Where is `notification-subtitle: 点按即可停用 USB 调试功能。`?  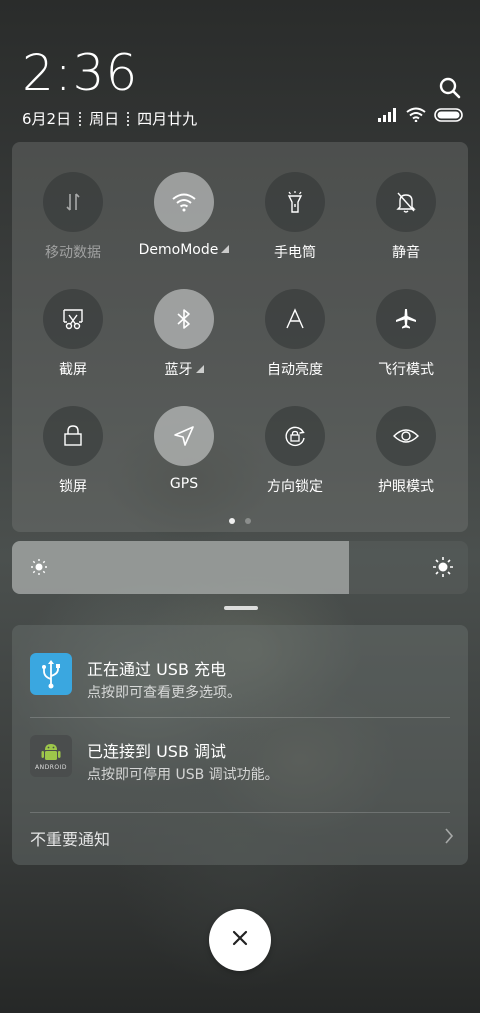
notification-subtitle: 点按即可停用 USB 调试功能。 is located at coordinates (183, 775).